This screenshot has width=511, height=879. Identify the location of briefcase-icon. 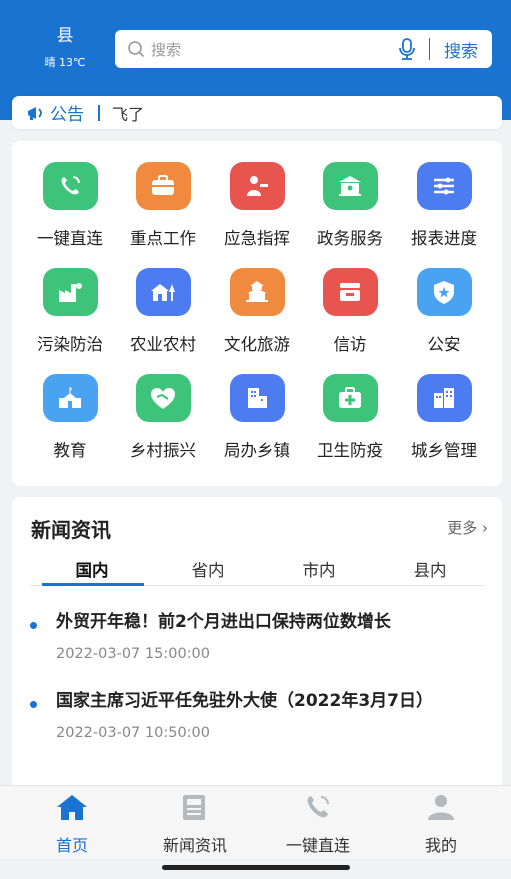
(163, 185).